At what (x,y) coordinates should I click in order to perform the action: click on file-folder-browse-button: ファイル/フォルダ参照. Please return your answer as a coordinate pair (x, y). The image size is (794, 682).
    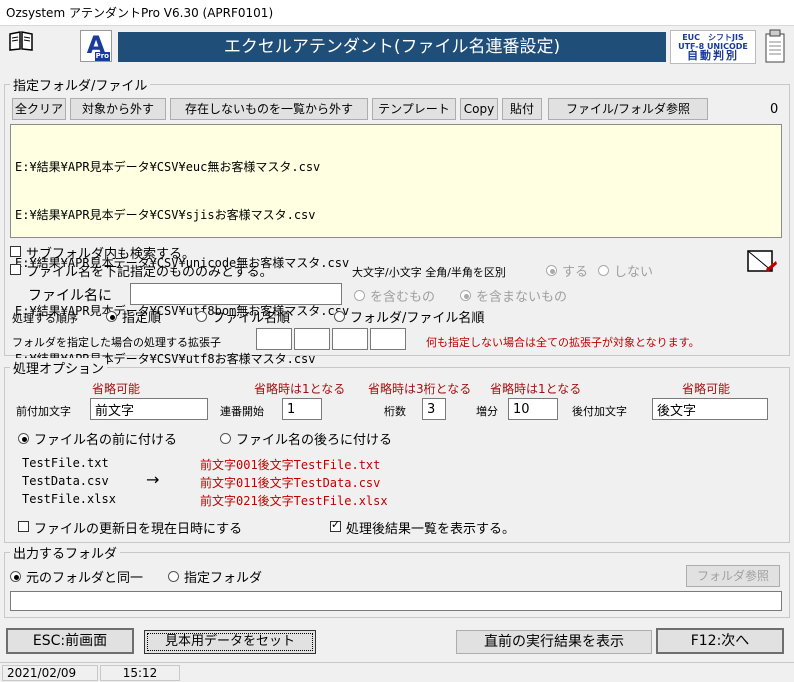
    Looking at the image, I should click on (628, 109).